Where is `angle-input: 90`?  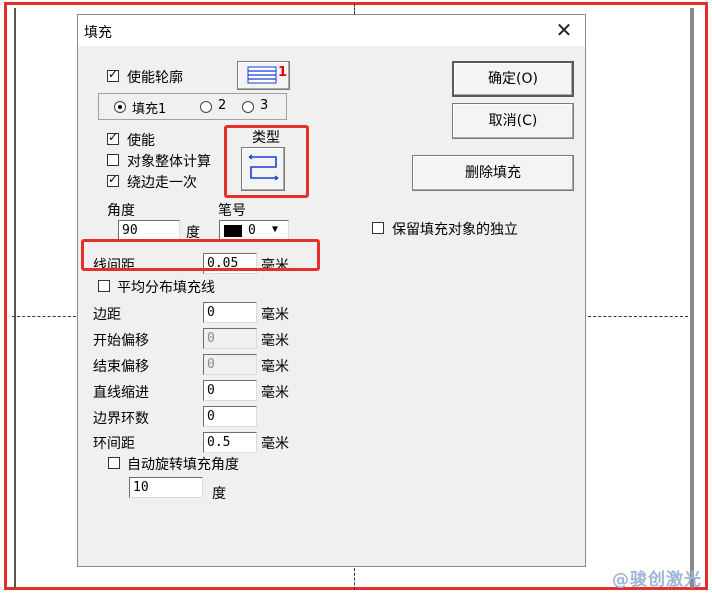
angle-input: 90 is located at coordinates (149, 230).